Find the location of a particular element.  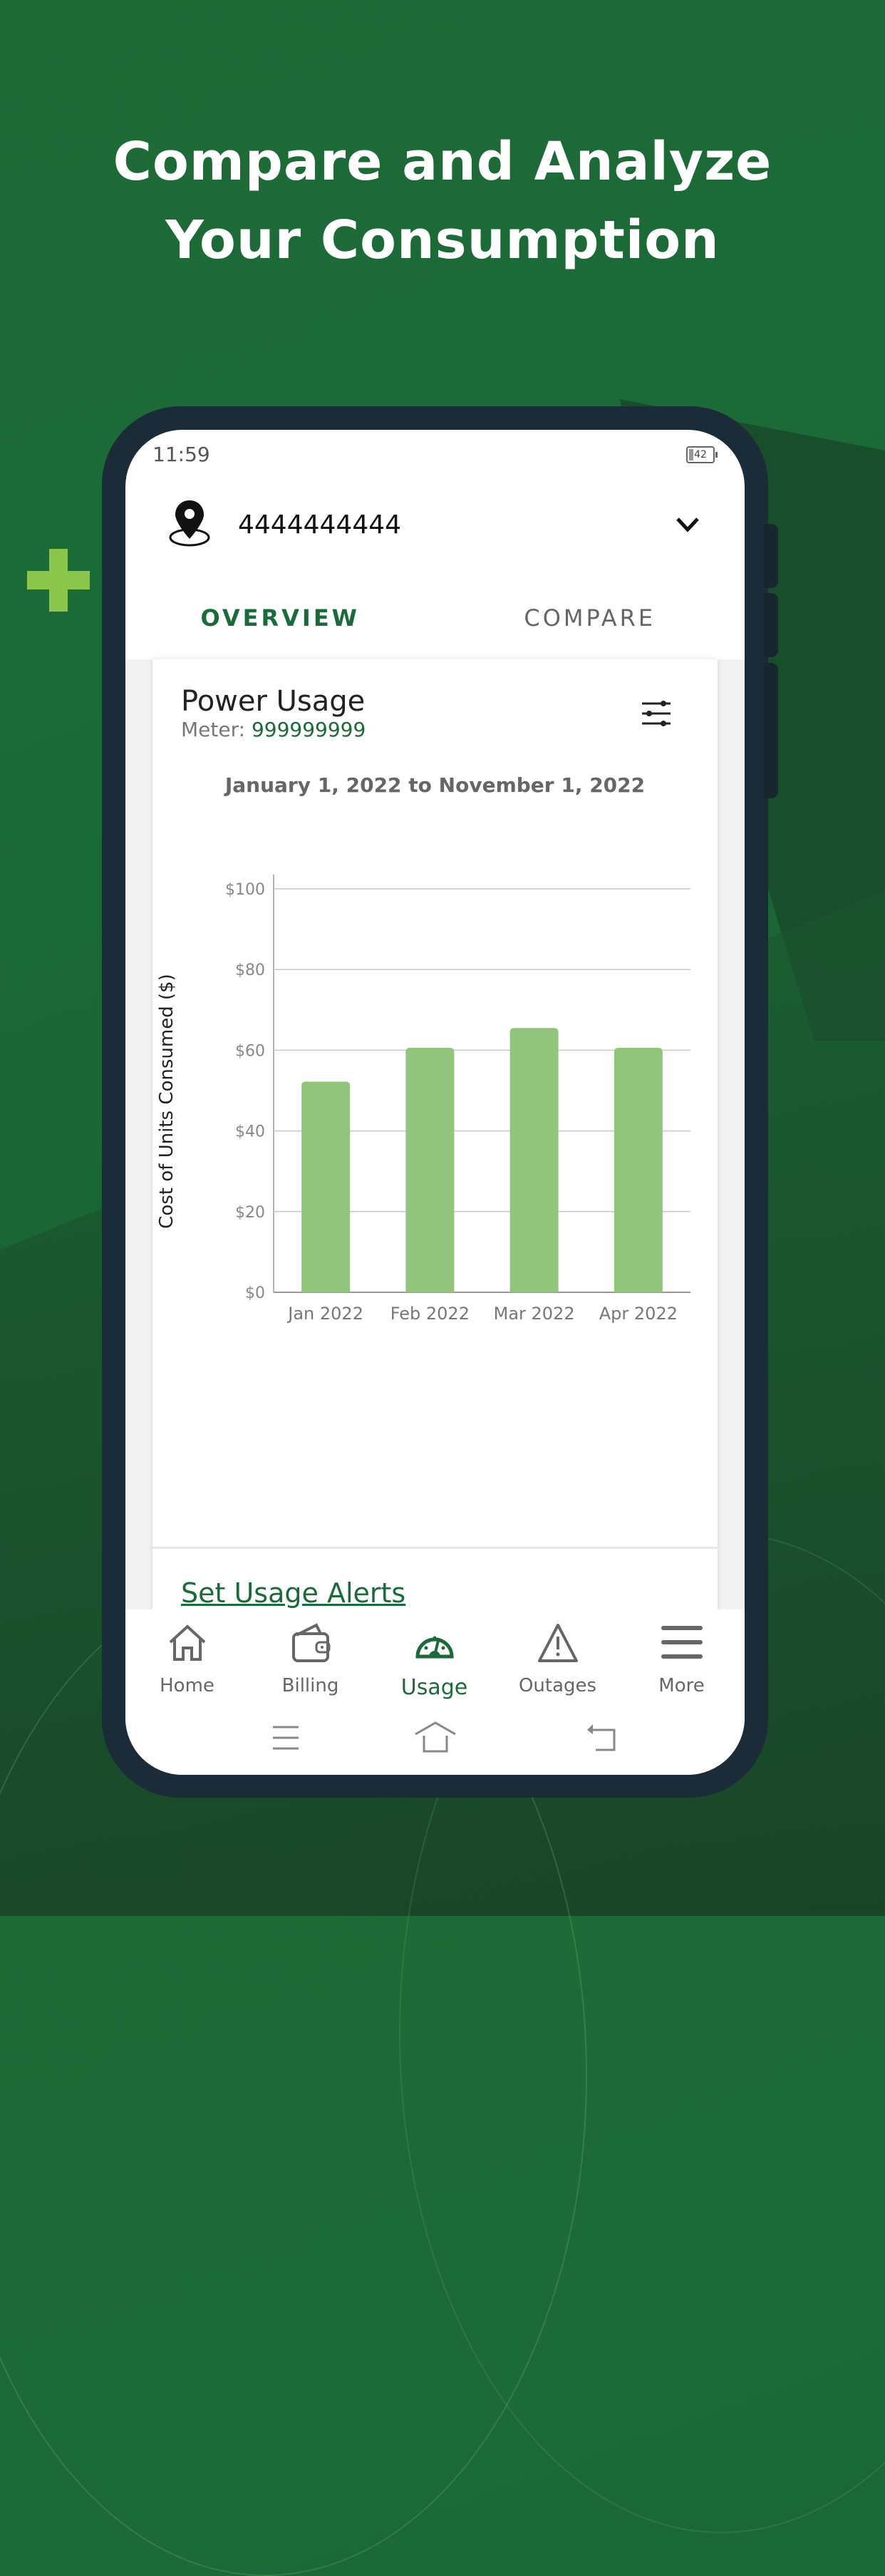

system-home-icon is located at coordinates (435, 1738).